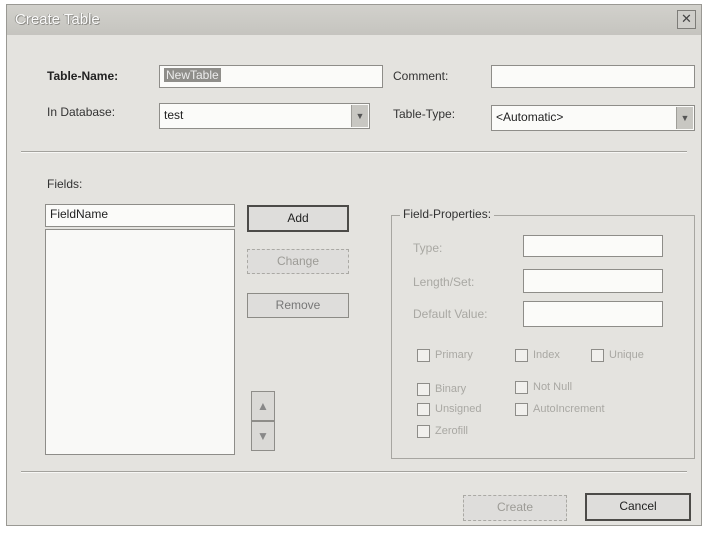 The image size is (709, 535). I want to click on unique-checkbox, so click(597, 355).